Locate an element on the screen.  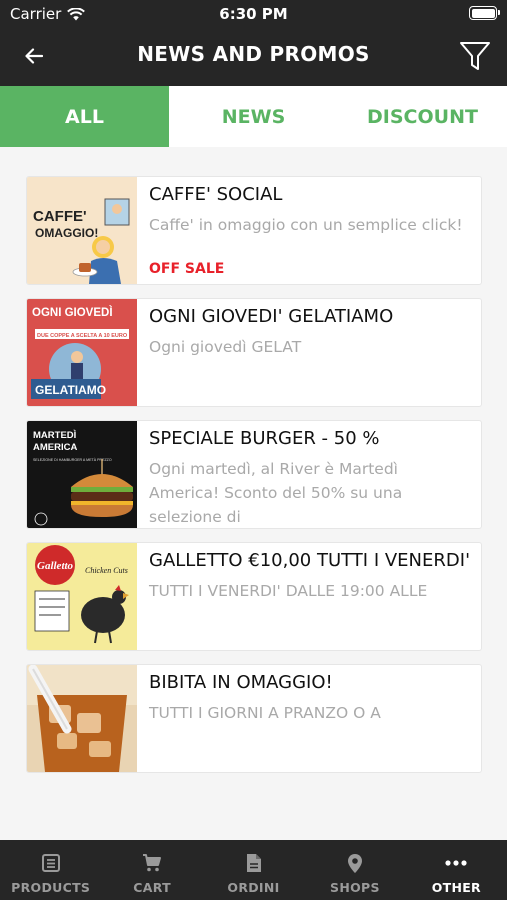
more-dots-icon is located at coordinates (456, 863).